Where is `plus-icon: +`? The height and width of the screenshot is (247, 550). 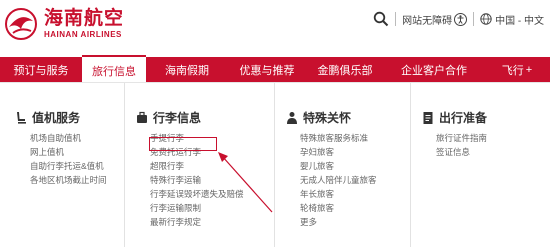
plus-icon: + is located at coordinates (529, 69).